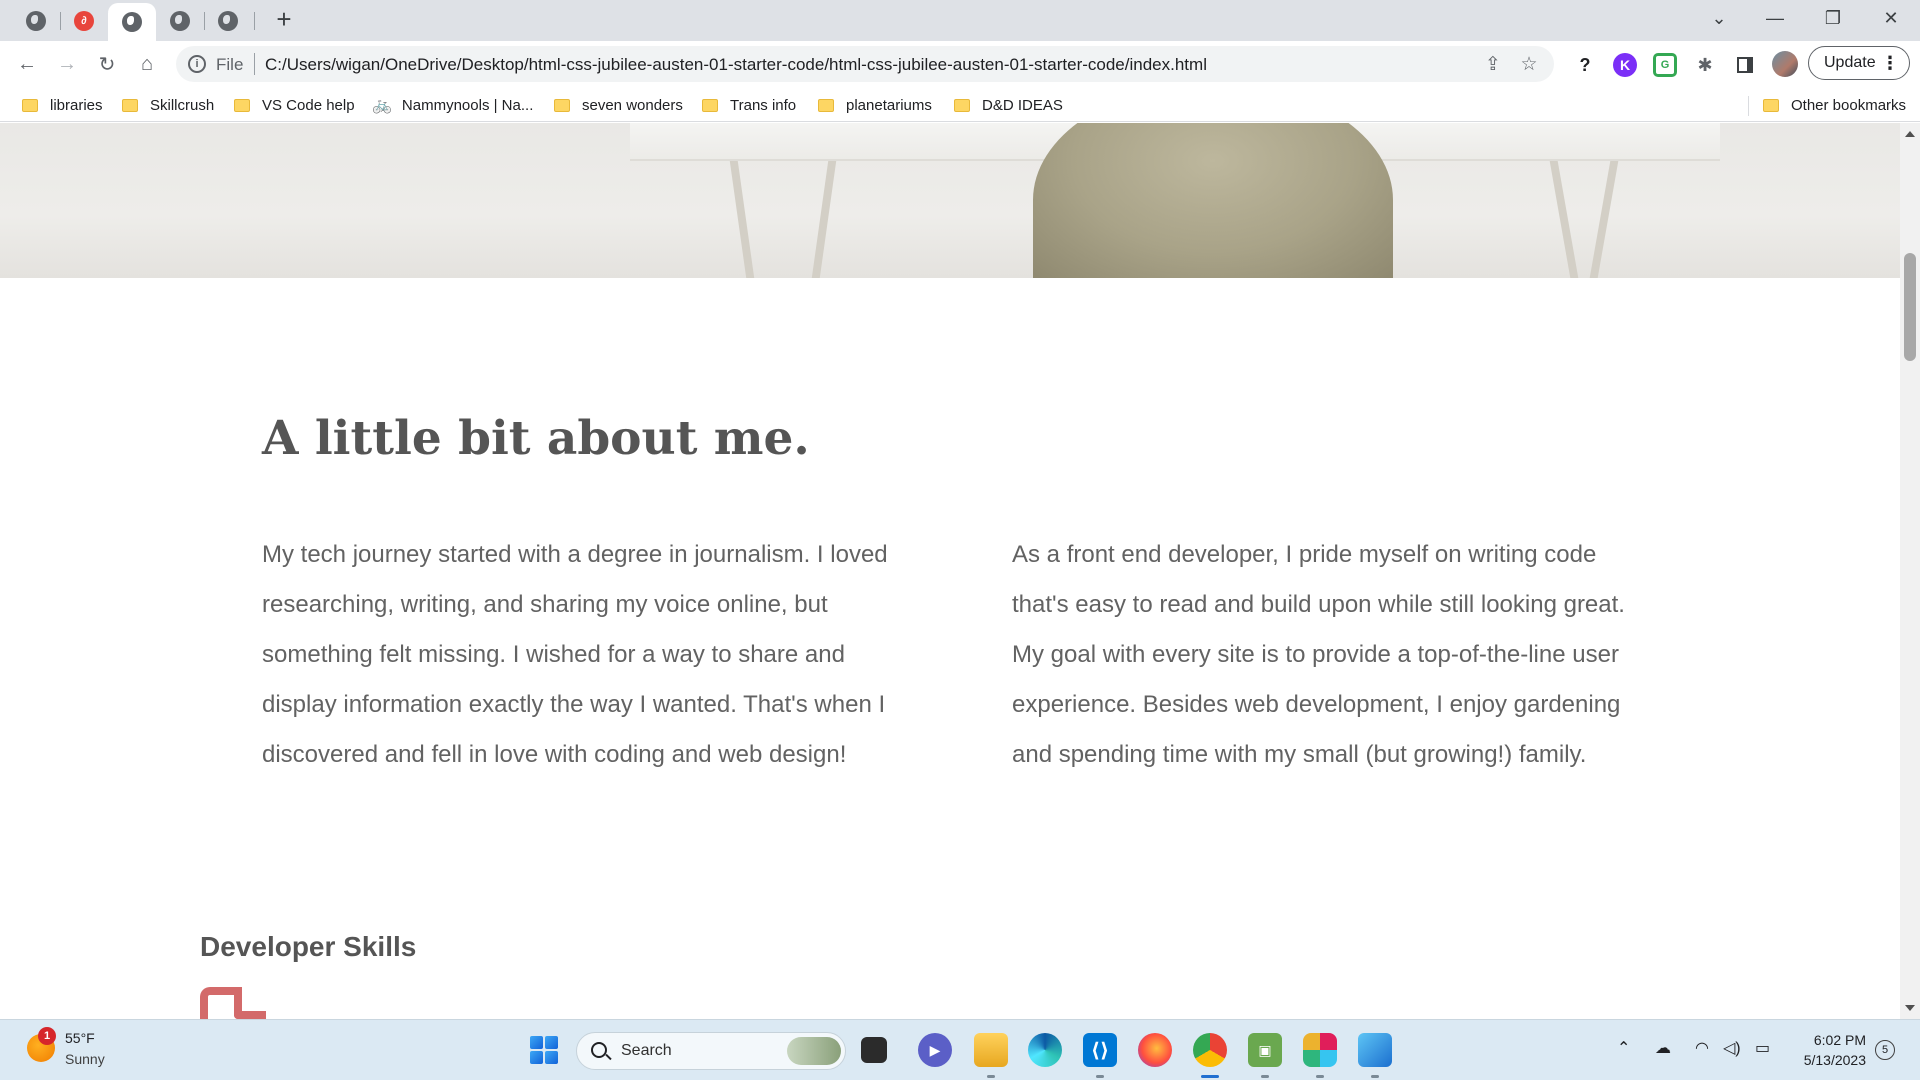 This screenshot has width=1920, height=1080. I want to click on menu-dots-icon: ⋮, so click(1890, 63).